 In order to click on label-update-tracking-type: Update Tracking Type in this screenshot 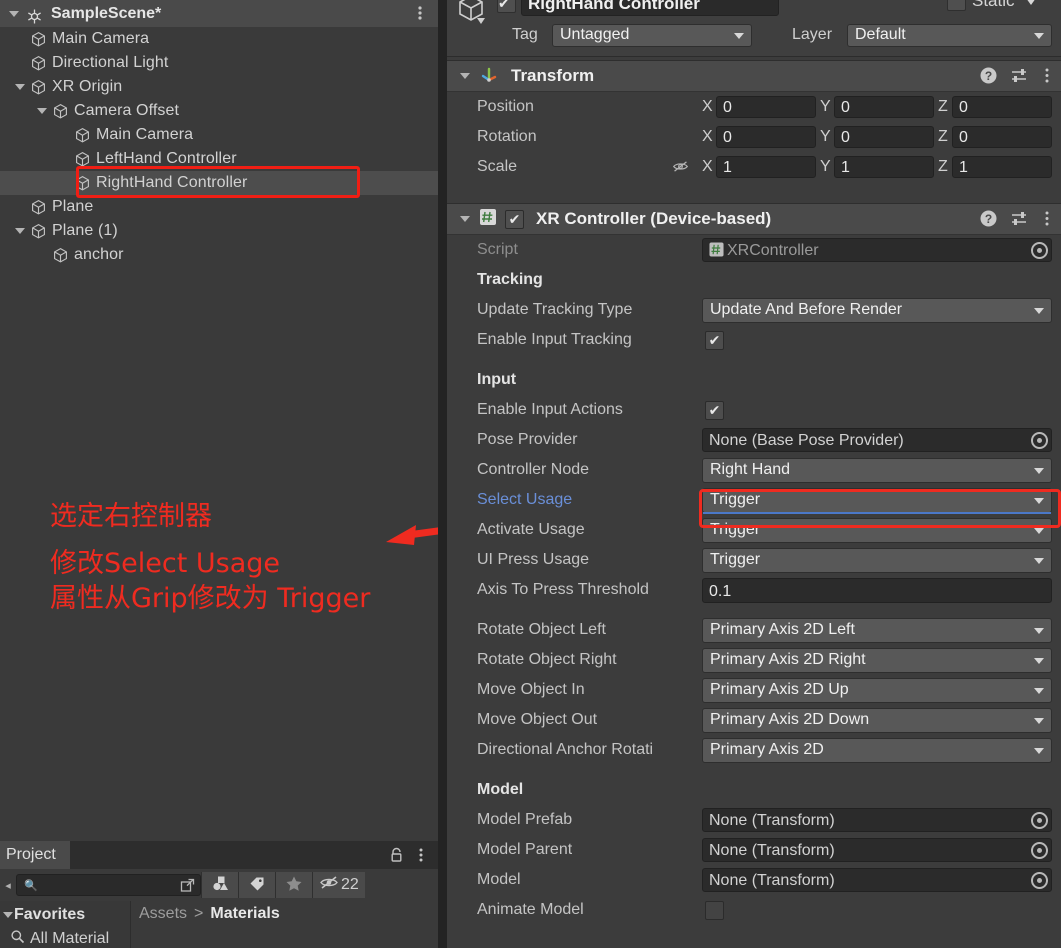, I will do `click(555, 309)`.